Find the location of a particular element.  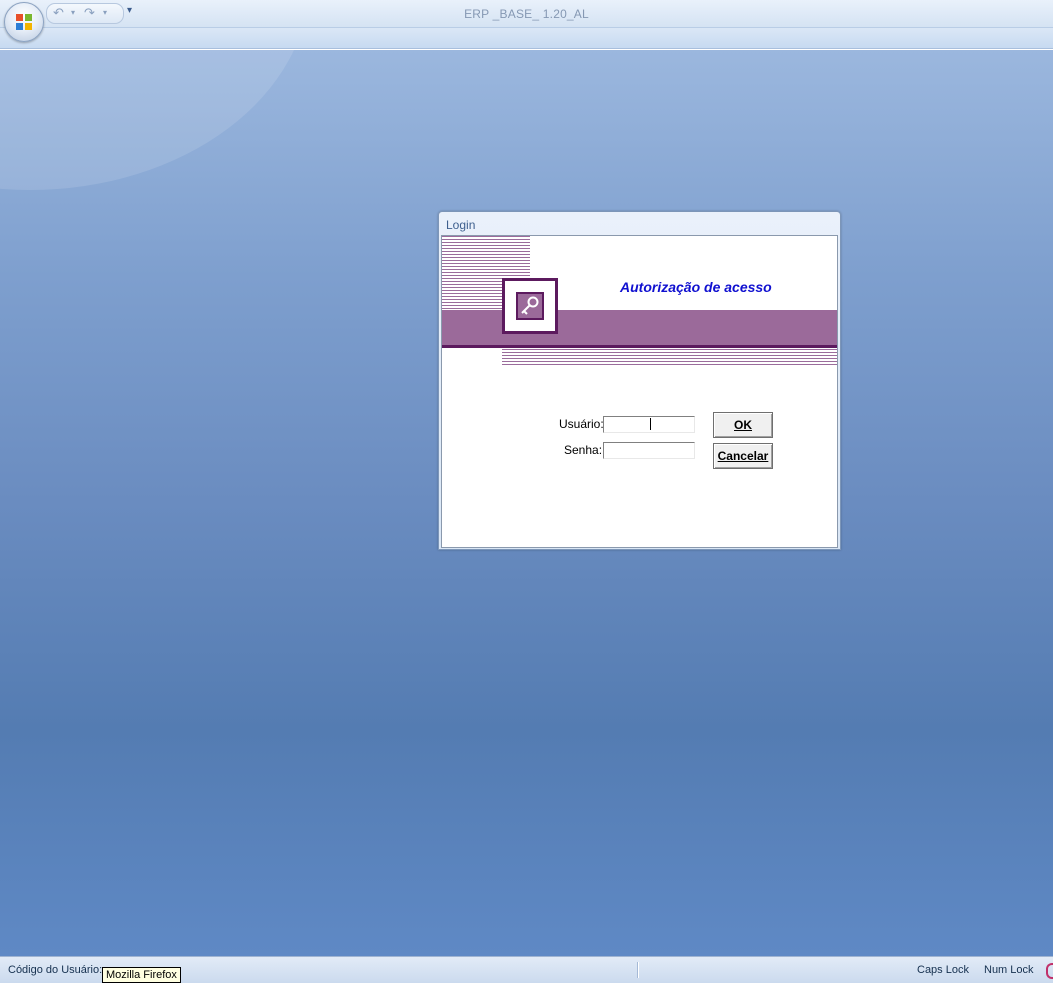

decorative-line is located at coordinates (639, 346).